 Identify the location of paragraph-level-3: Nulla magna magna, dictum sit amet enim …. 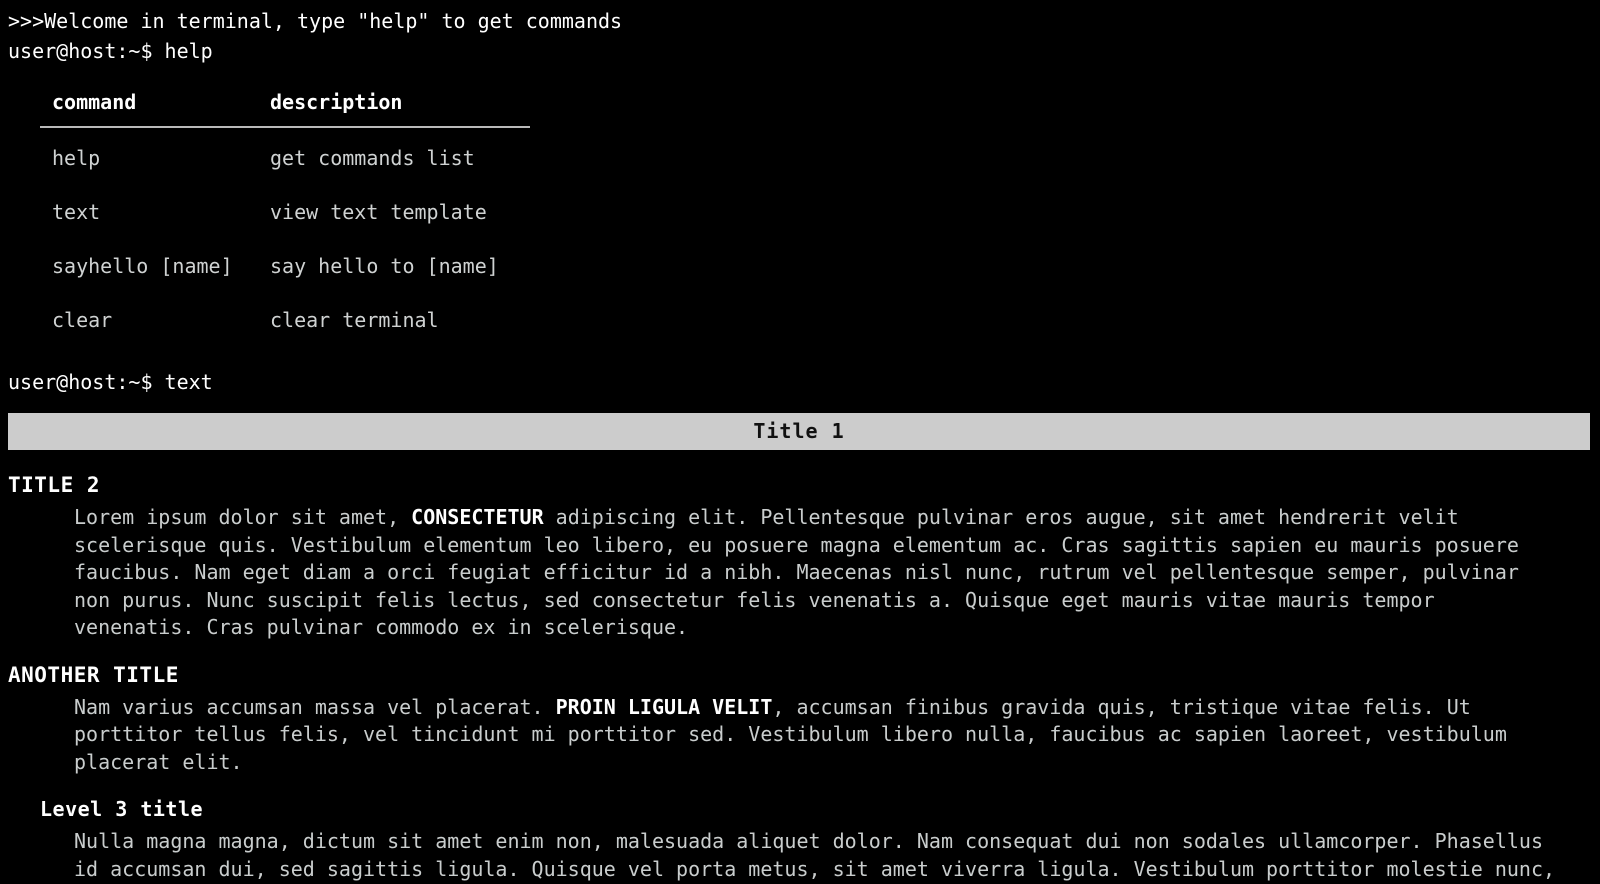
(816, 856).